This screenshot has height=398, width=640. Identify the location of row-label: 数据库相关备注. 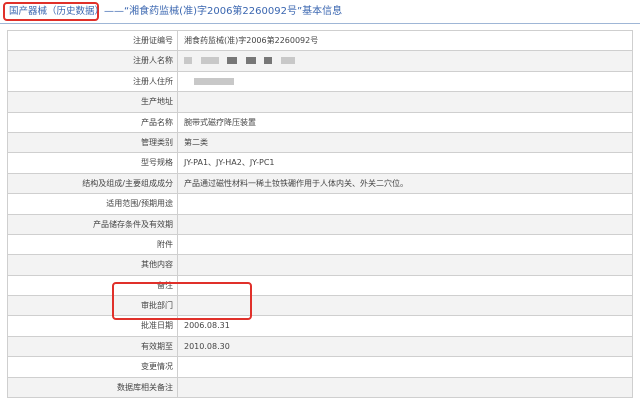
(93, 387).